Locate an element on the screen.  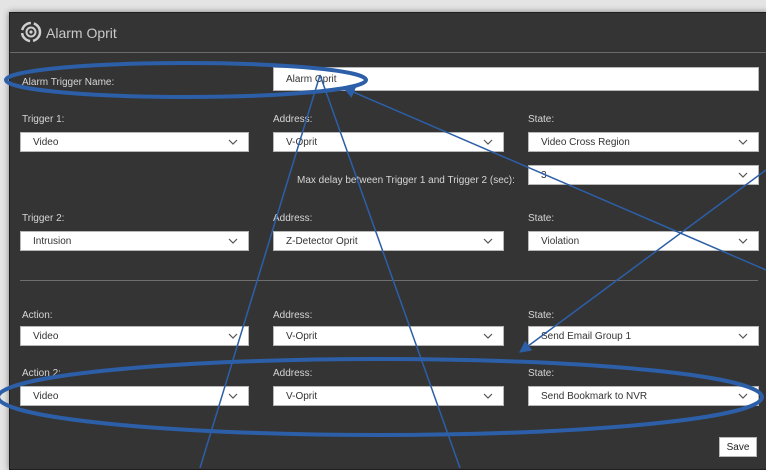
alarm-trigger-name-label: Alarm Trigger Name: is located at coordinates (68, 82).